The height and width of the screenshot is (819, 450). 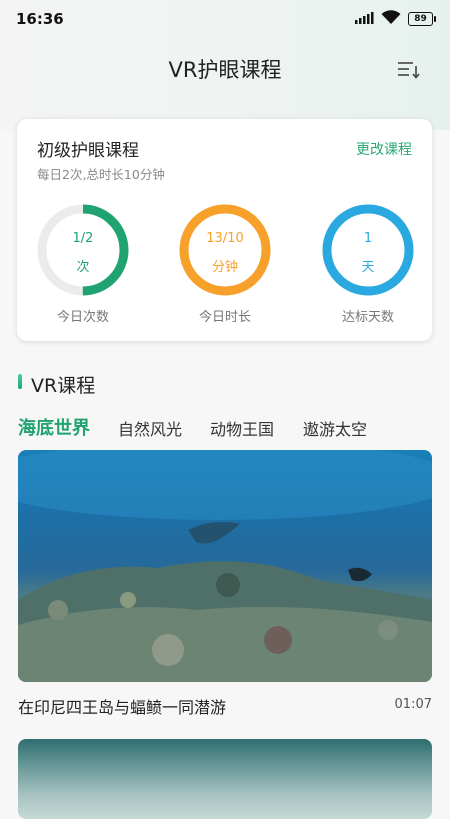 What do you see at coordinates (88, 151) in the screenshot?
I see `course-title: 初级护眼课程` at bounding box center [88, 151].